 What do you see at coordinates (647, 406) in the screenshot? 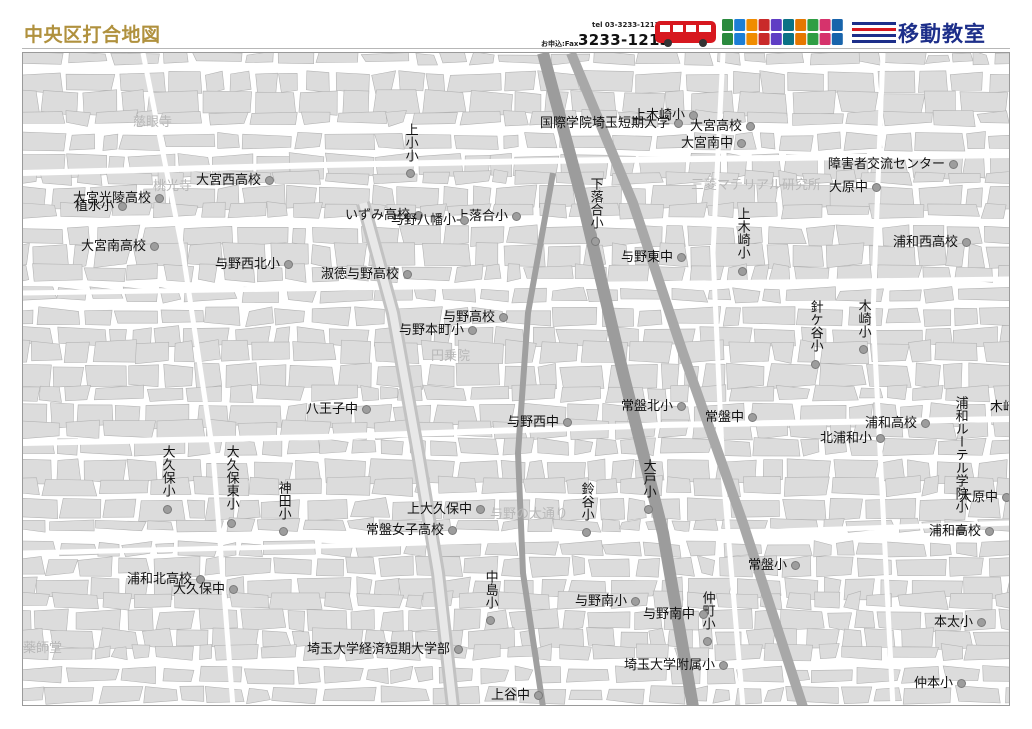
I see `map-label: 常盤北小` at bounding box center [647, 406].